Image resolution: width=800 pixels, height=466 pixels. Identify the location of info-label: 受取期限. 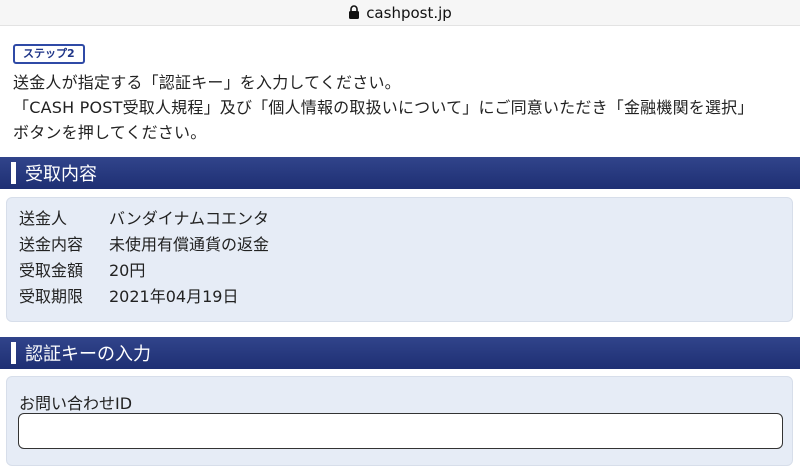
(51, 296).